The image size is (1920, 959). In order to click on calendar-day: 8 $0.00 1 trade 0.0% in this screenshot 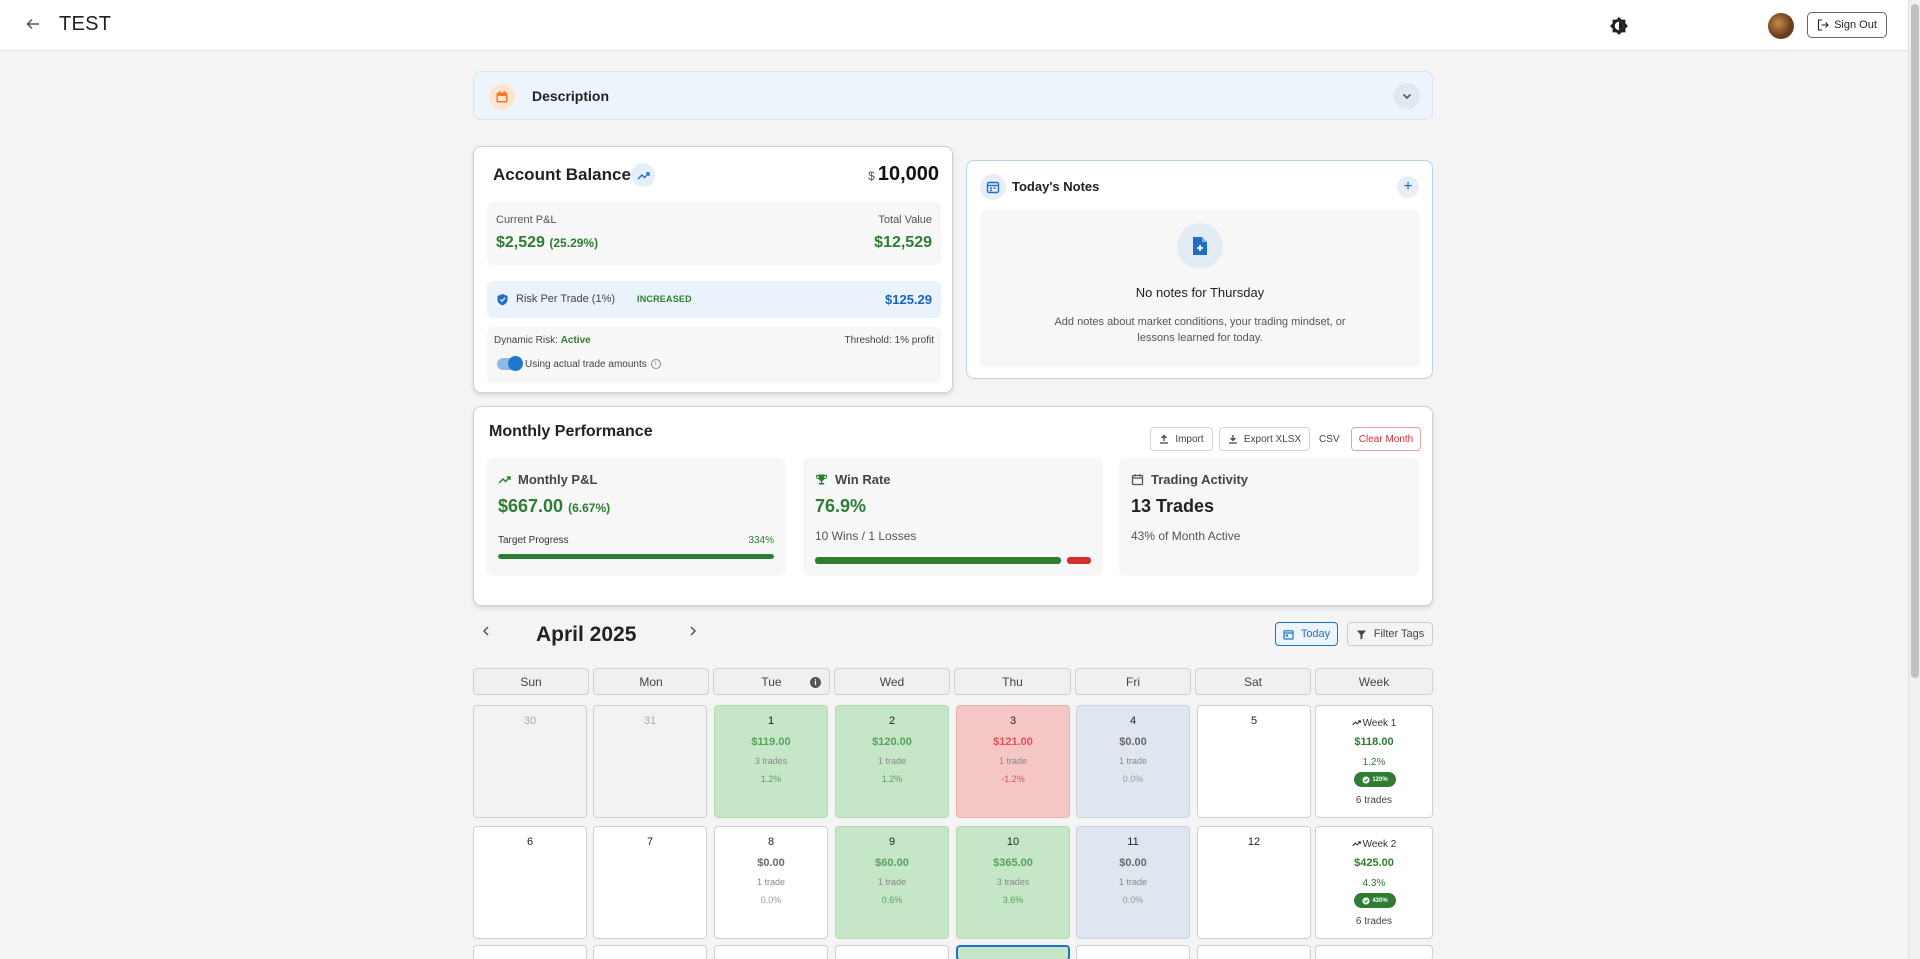, I will do `click(771, 882)`.